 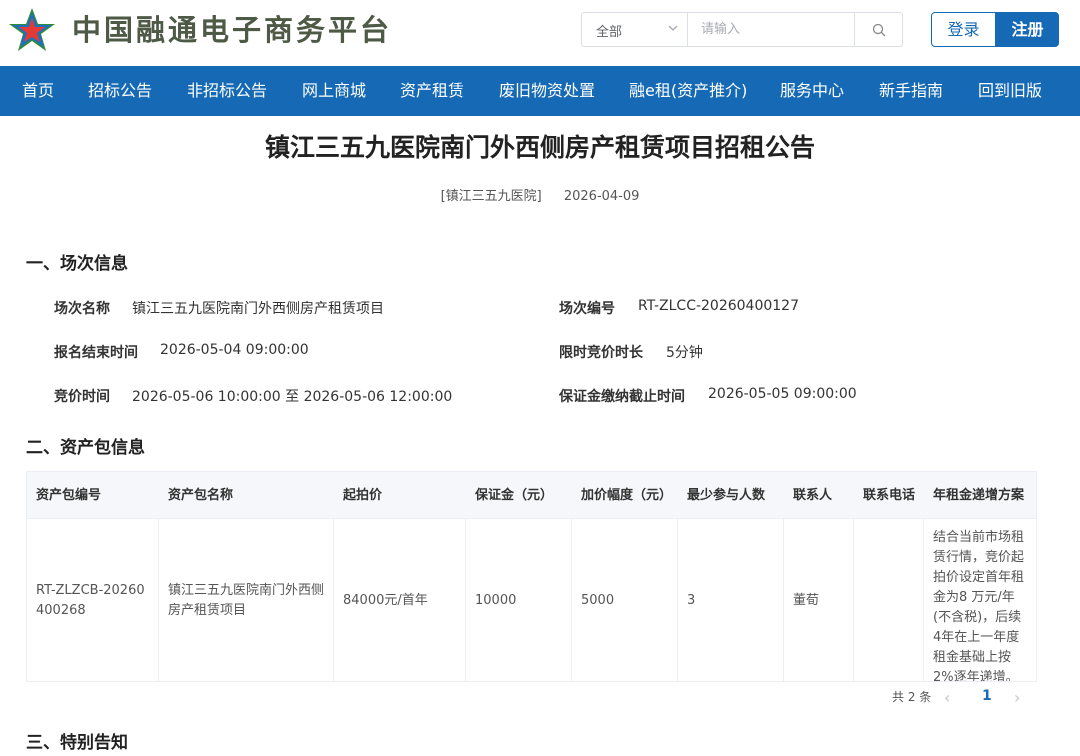 What do you see at coordinates (912, 697) in the screenshot?
I see `pager-total: 共 2 条` at bounding box center [912, 697].